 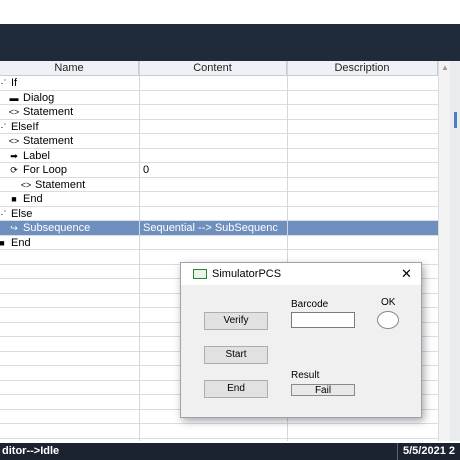 What do you see at coordinates (36, 155) in the screenshot?
I see `row-name: Label` at bounding box center [36, 155].